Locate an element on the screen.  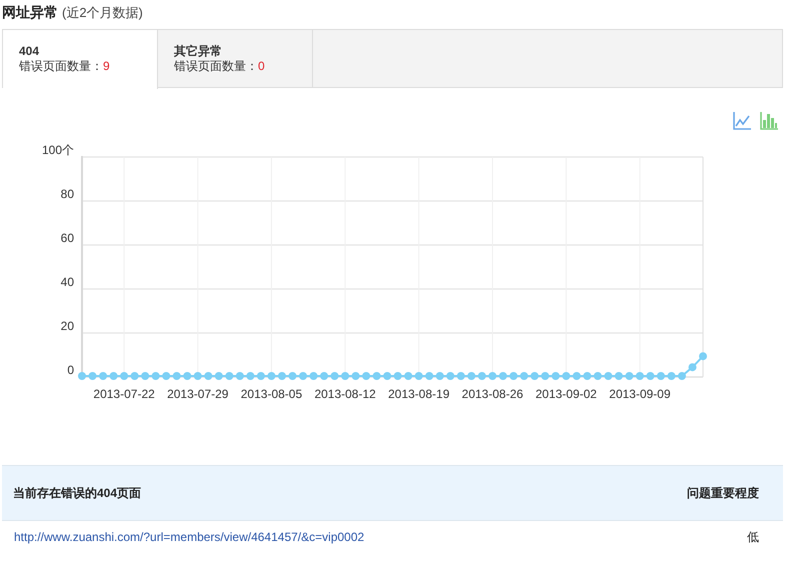
section-title: 网址异常 is located at coordinates (30, 12).